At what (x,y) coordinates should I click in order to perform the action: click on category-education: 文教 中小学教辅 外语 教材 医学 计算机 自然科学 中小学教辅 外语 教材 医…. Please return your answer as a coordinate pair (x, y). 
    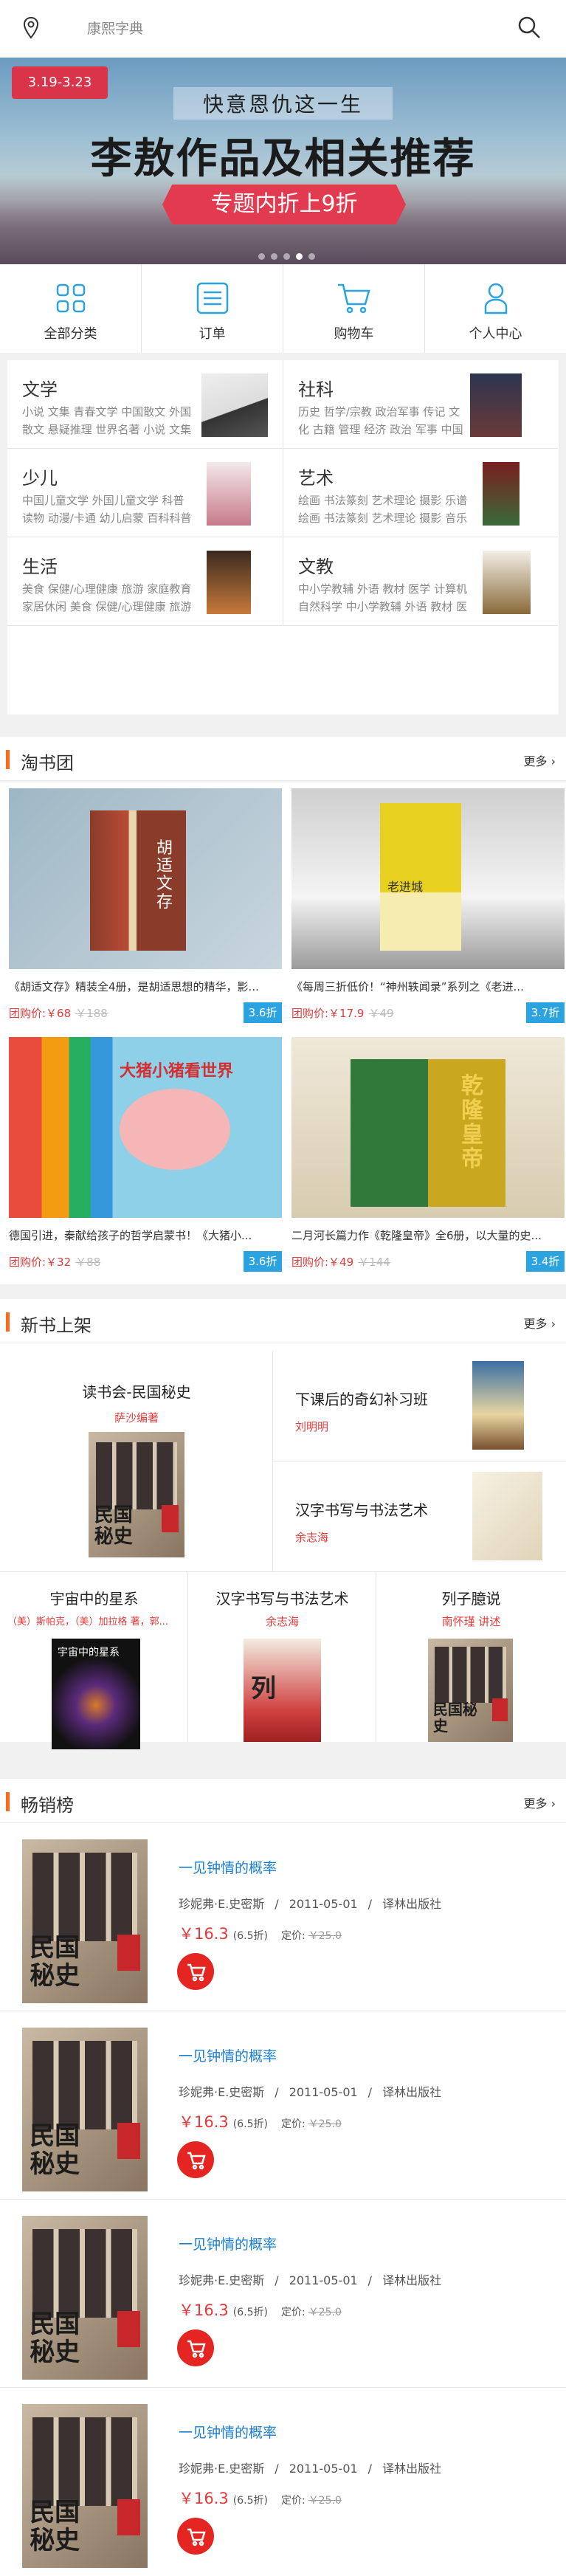
    Looking at the image, I should click on (420, 581).